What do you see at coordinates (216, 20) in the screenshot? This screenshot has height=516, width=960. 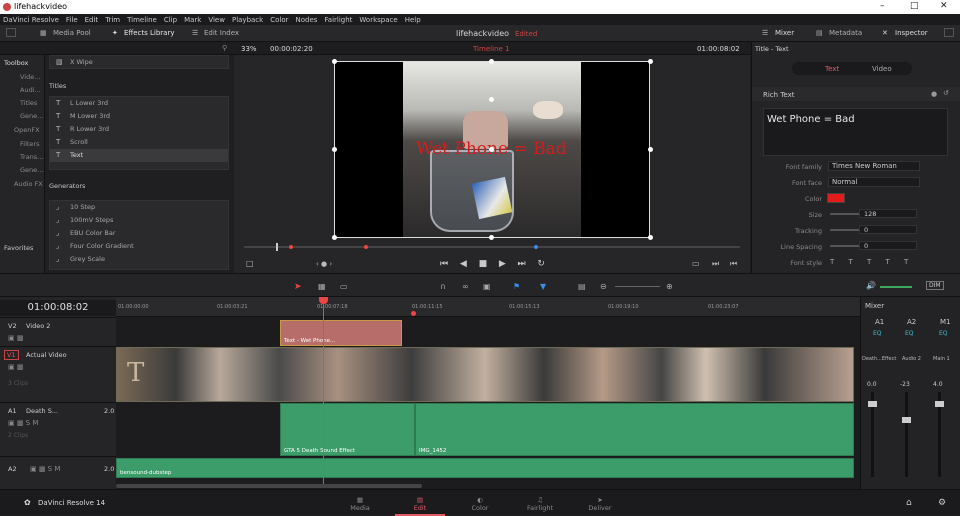 I see `menu-view: View` at bounding box center [216, 20].